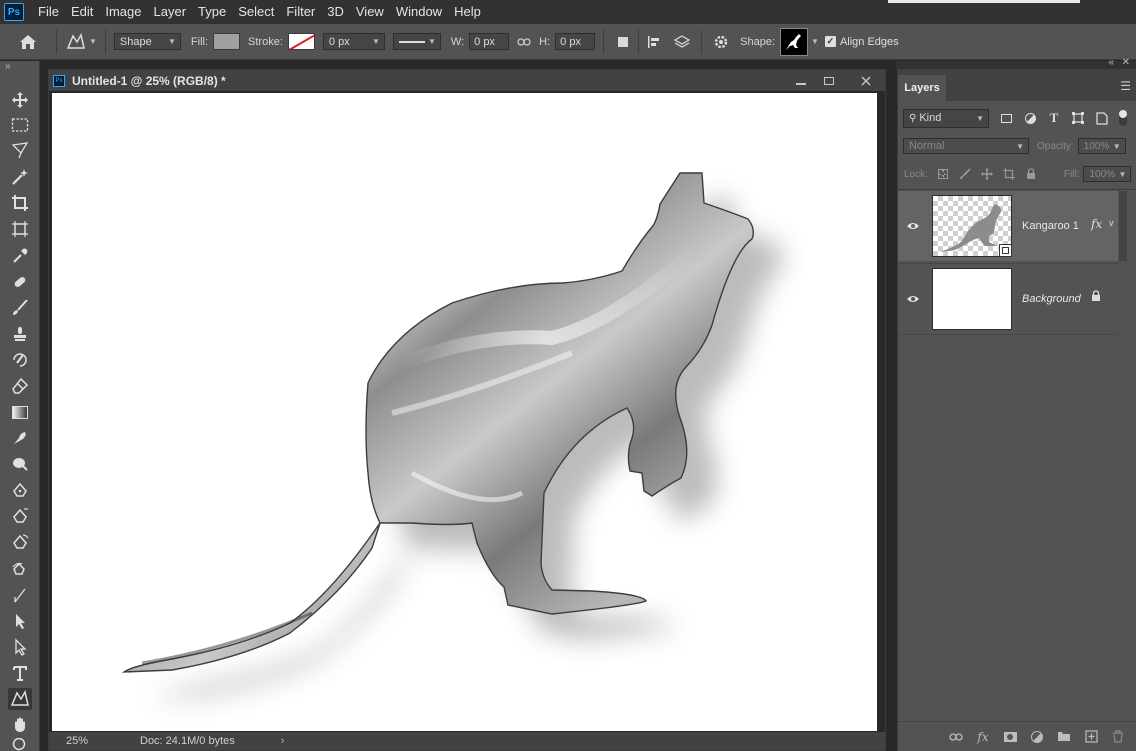 This screenshot has height=751, width=1136. I want to click on stamp-tool, so click(20, 334).